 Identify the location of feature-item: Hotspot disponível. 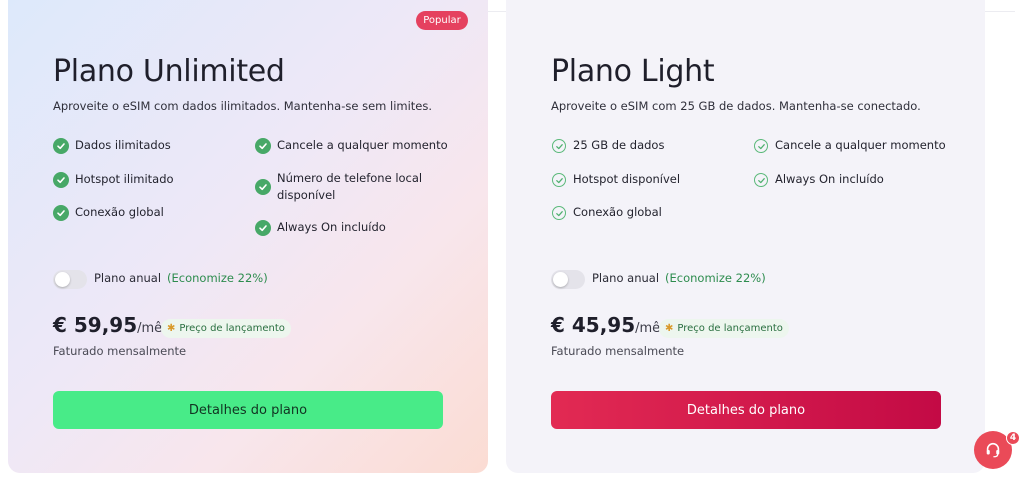
(615, 179).